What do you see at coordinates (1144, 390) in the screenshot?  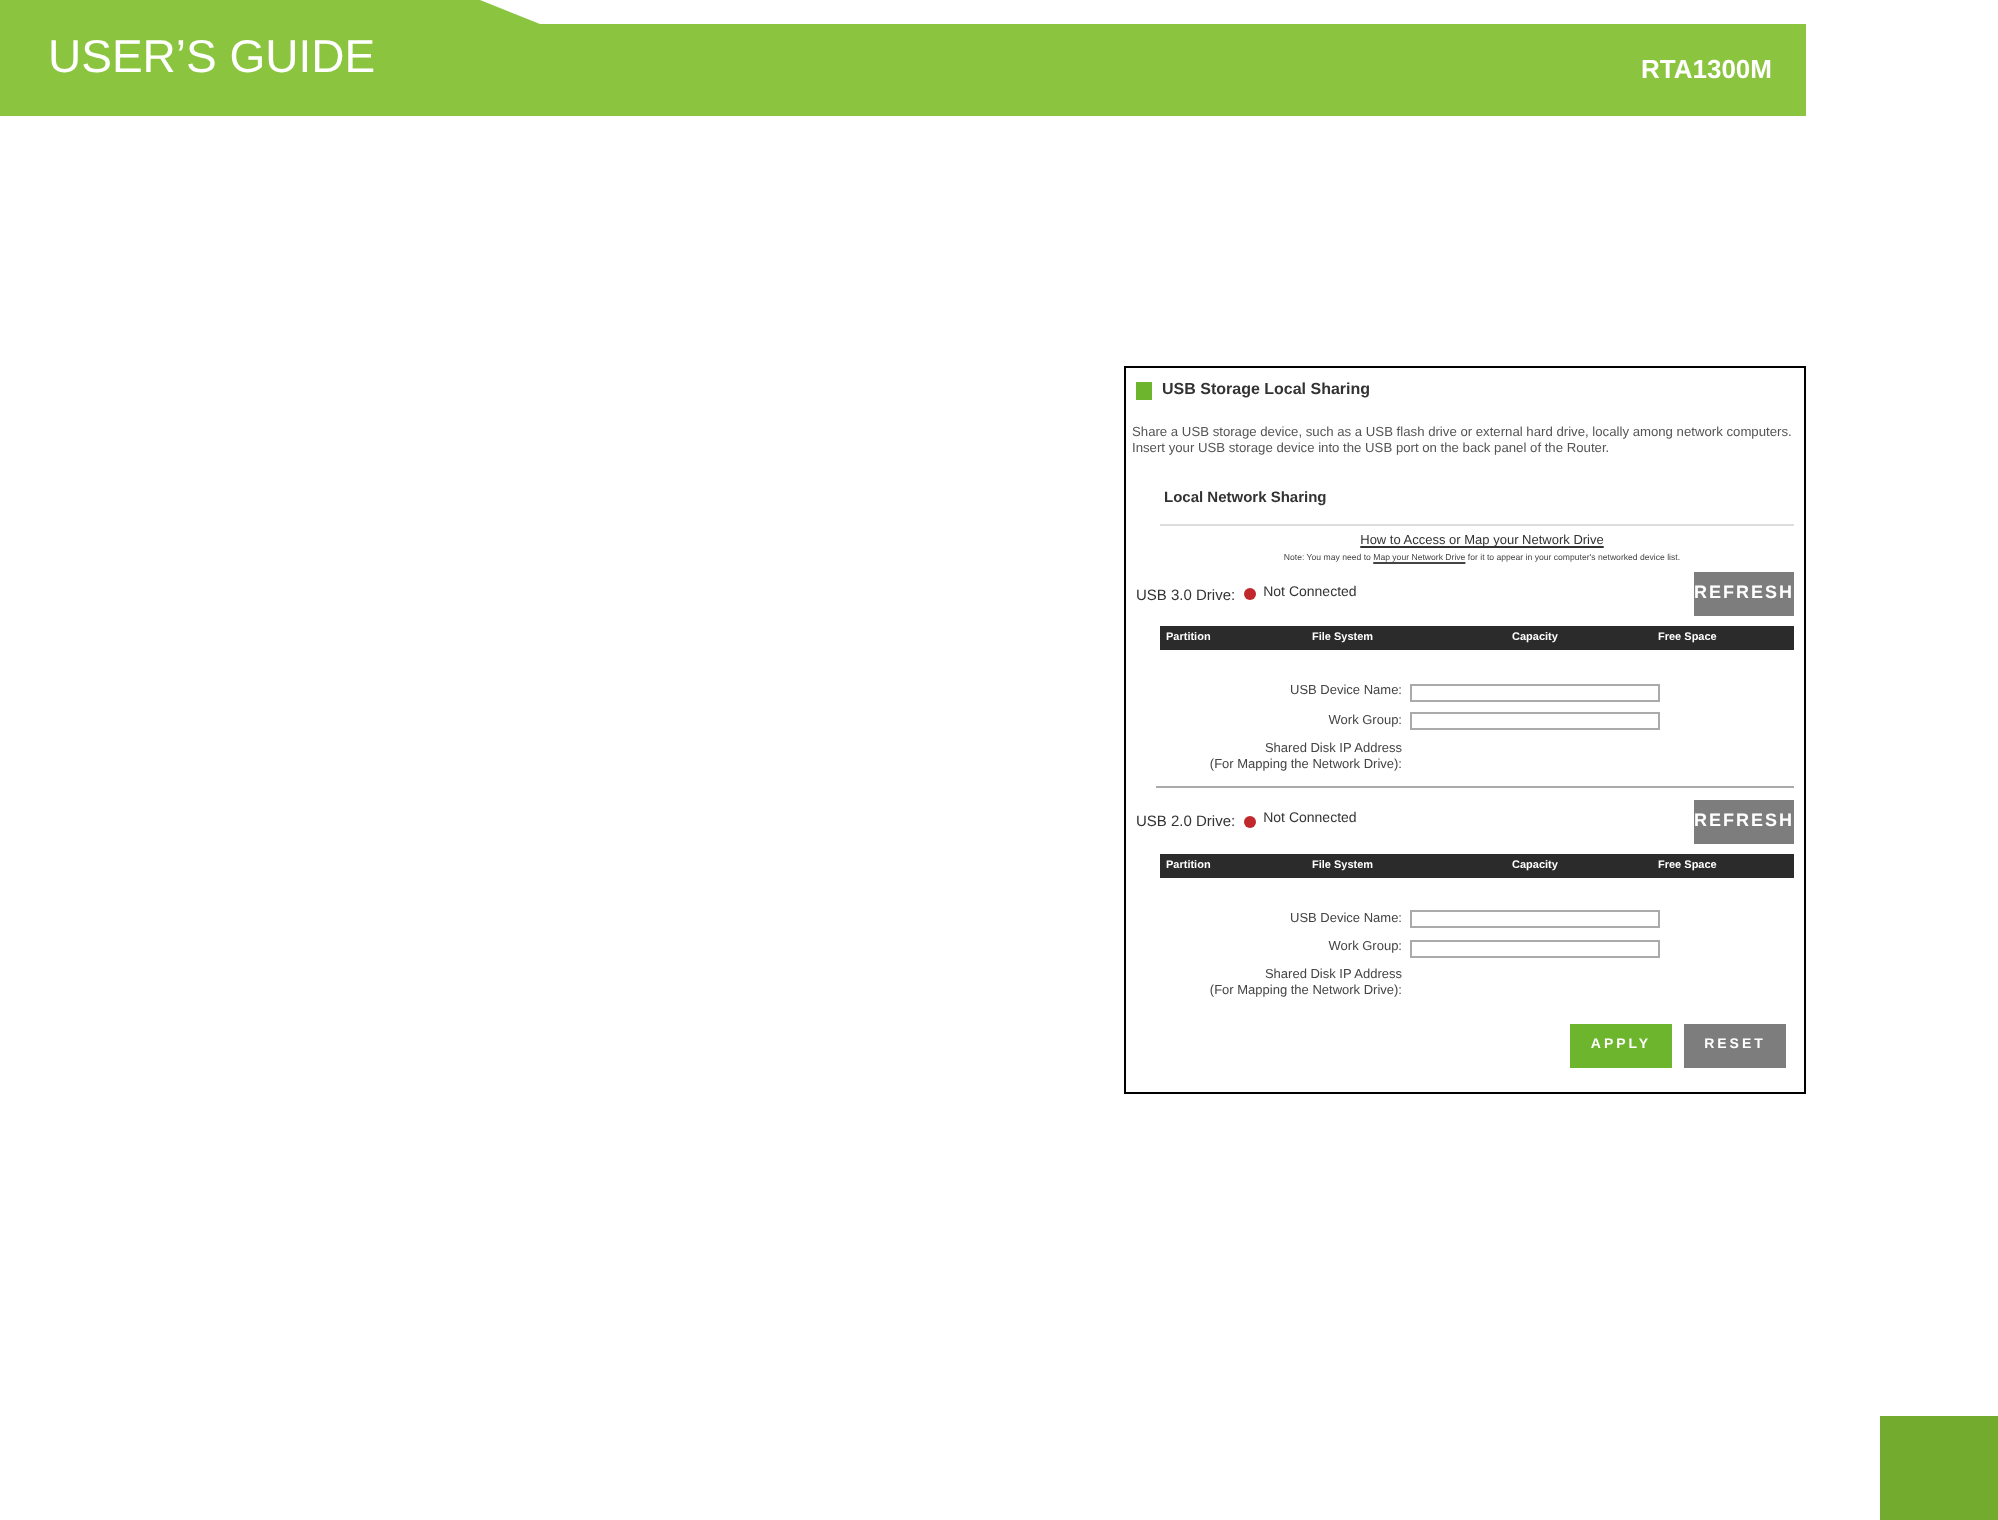 I see `section-marker-icon` at bounding box center [1144, 390].